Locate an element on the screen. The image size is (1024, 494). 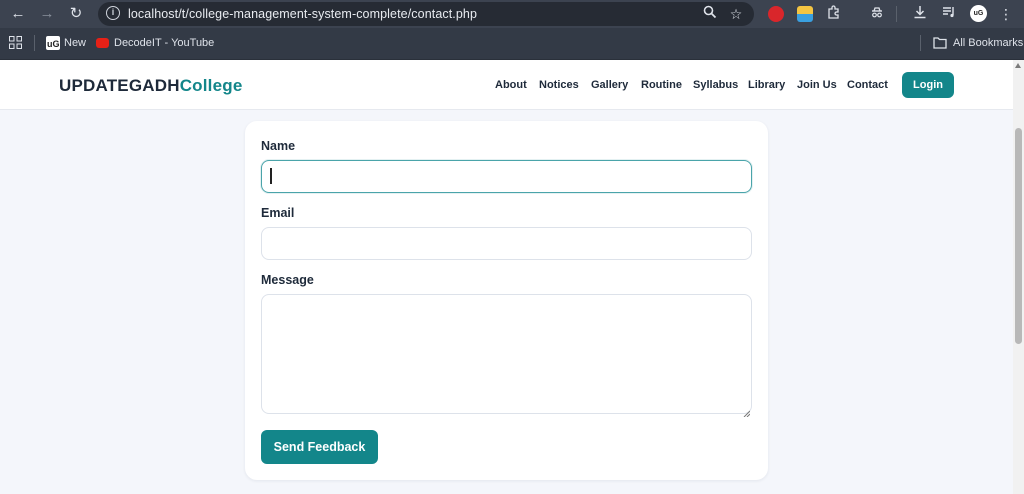
youtube-icon is located at coordinates (102, 43).